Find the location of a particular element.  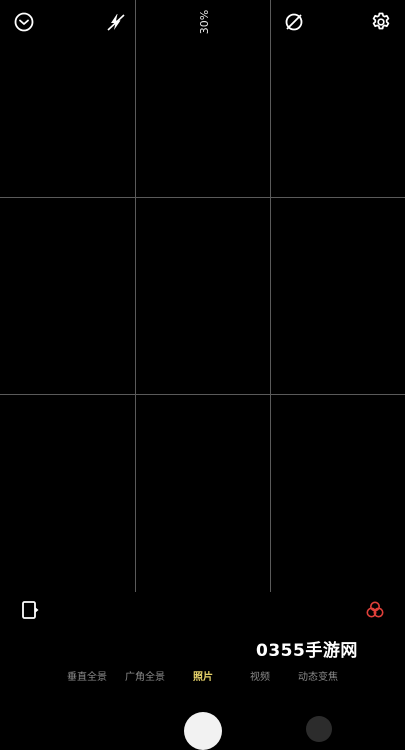

mode-vertical-panorama: 垂直全景 is located at coordinates (87, 675).